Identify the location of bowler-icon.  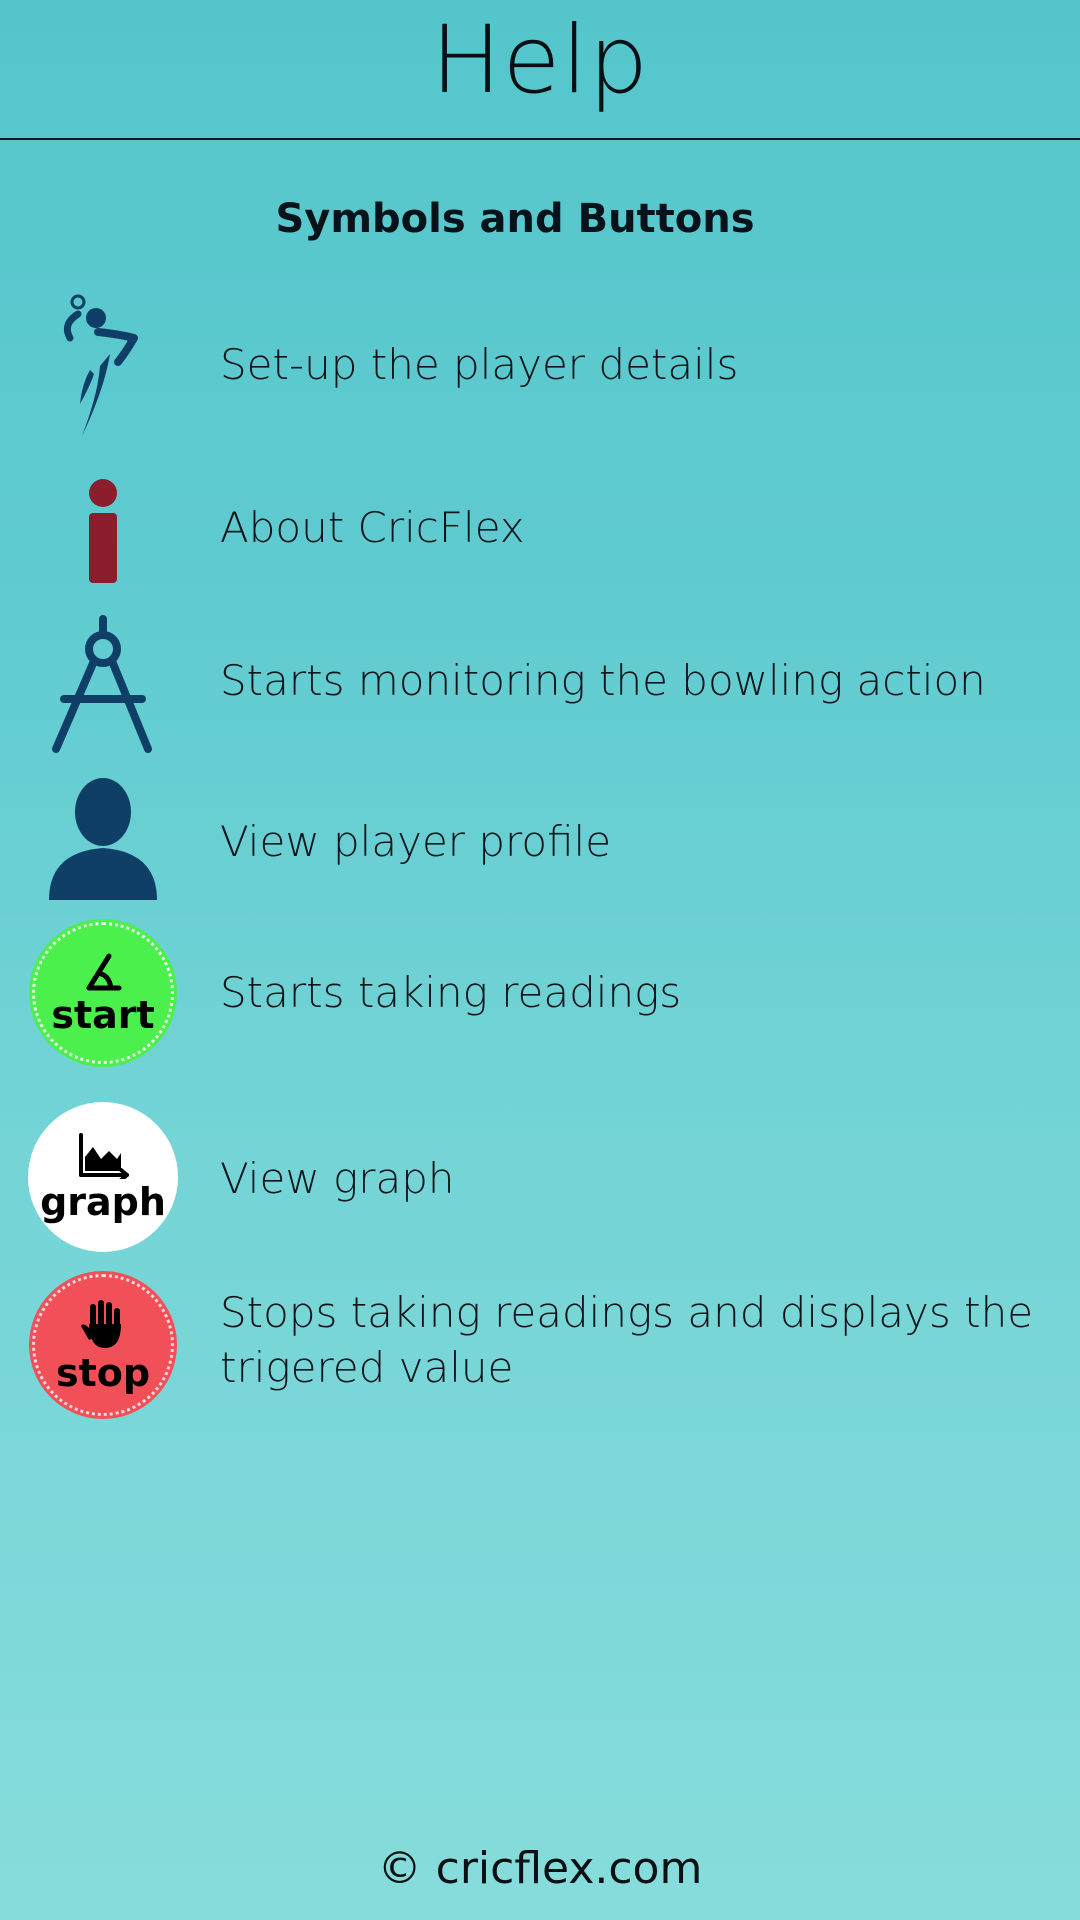
(103, 365).